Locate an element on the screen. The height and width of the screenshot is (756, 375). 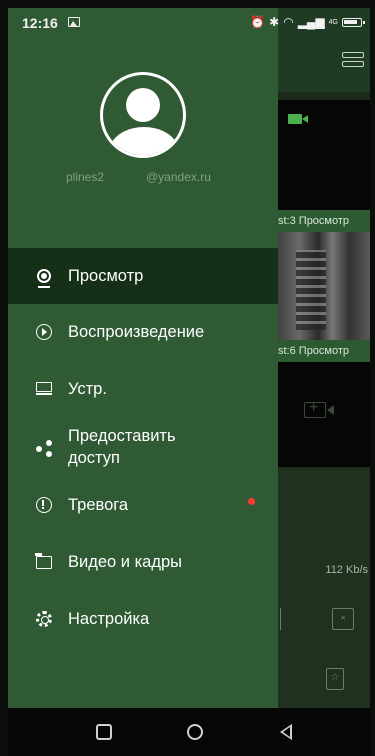
device-list-icon is located at coordinates (353, 61).